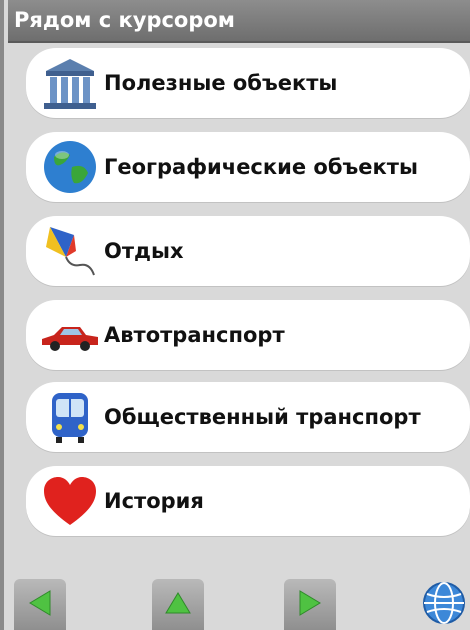 This screenshot has width=470, height=630. I want to click on arrow-right-icon, so click(310, 605).